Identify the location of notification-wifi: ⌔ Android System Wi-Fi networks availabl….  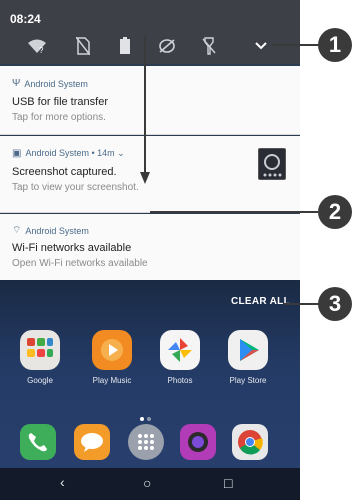
(150, 247).